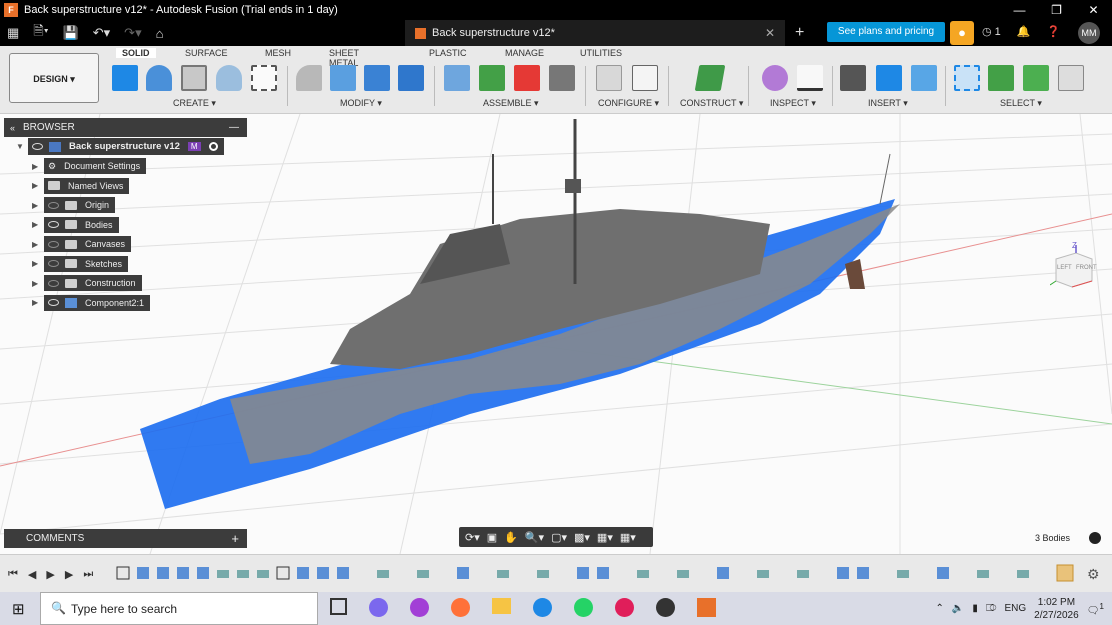 The height and width of the screenshot is (625, 1112). What do you see at coordinates (1015, 608) in the screenshot?
I see `language-indicator: ENG` at bounding box center [1015, 608].